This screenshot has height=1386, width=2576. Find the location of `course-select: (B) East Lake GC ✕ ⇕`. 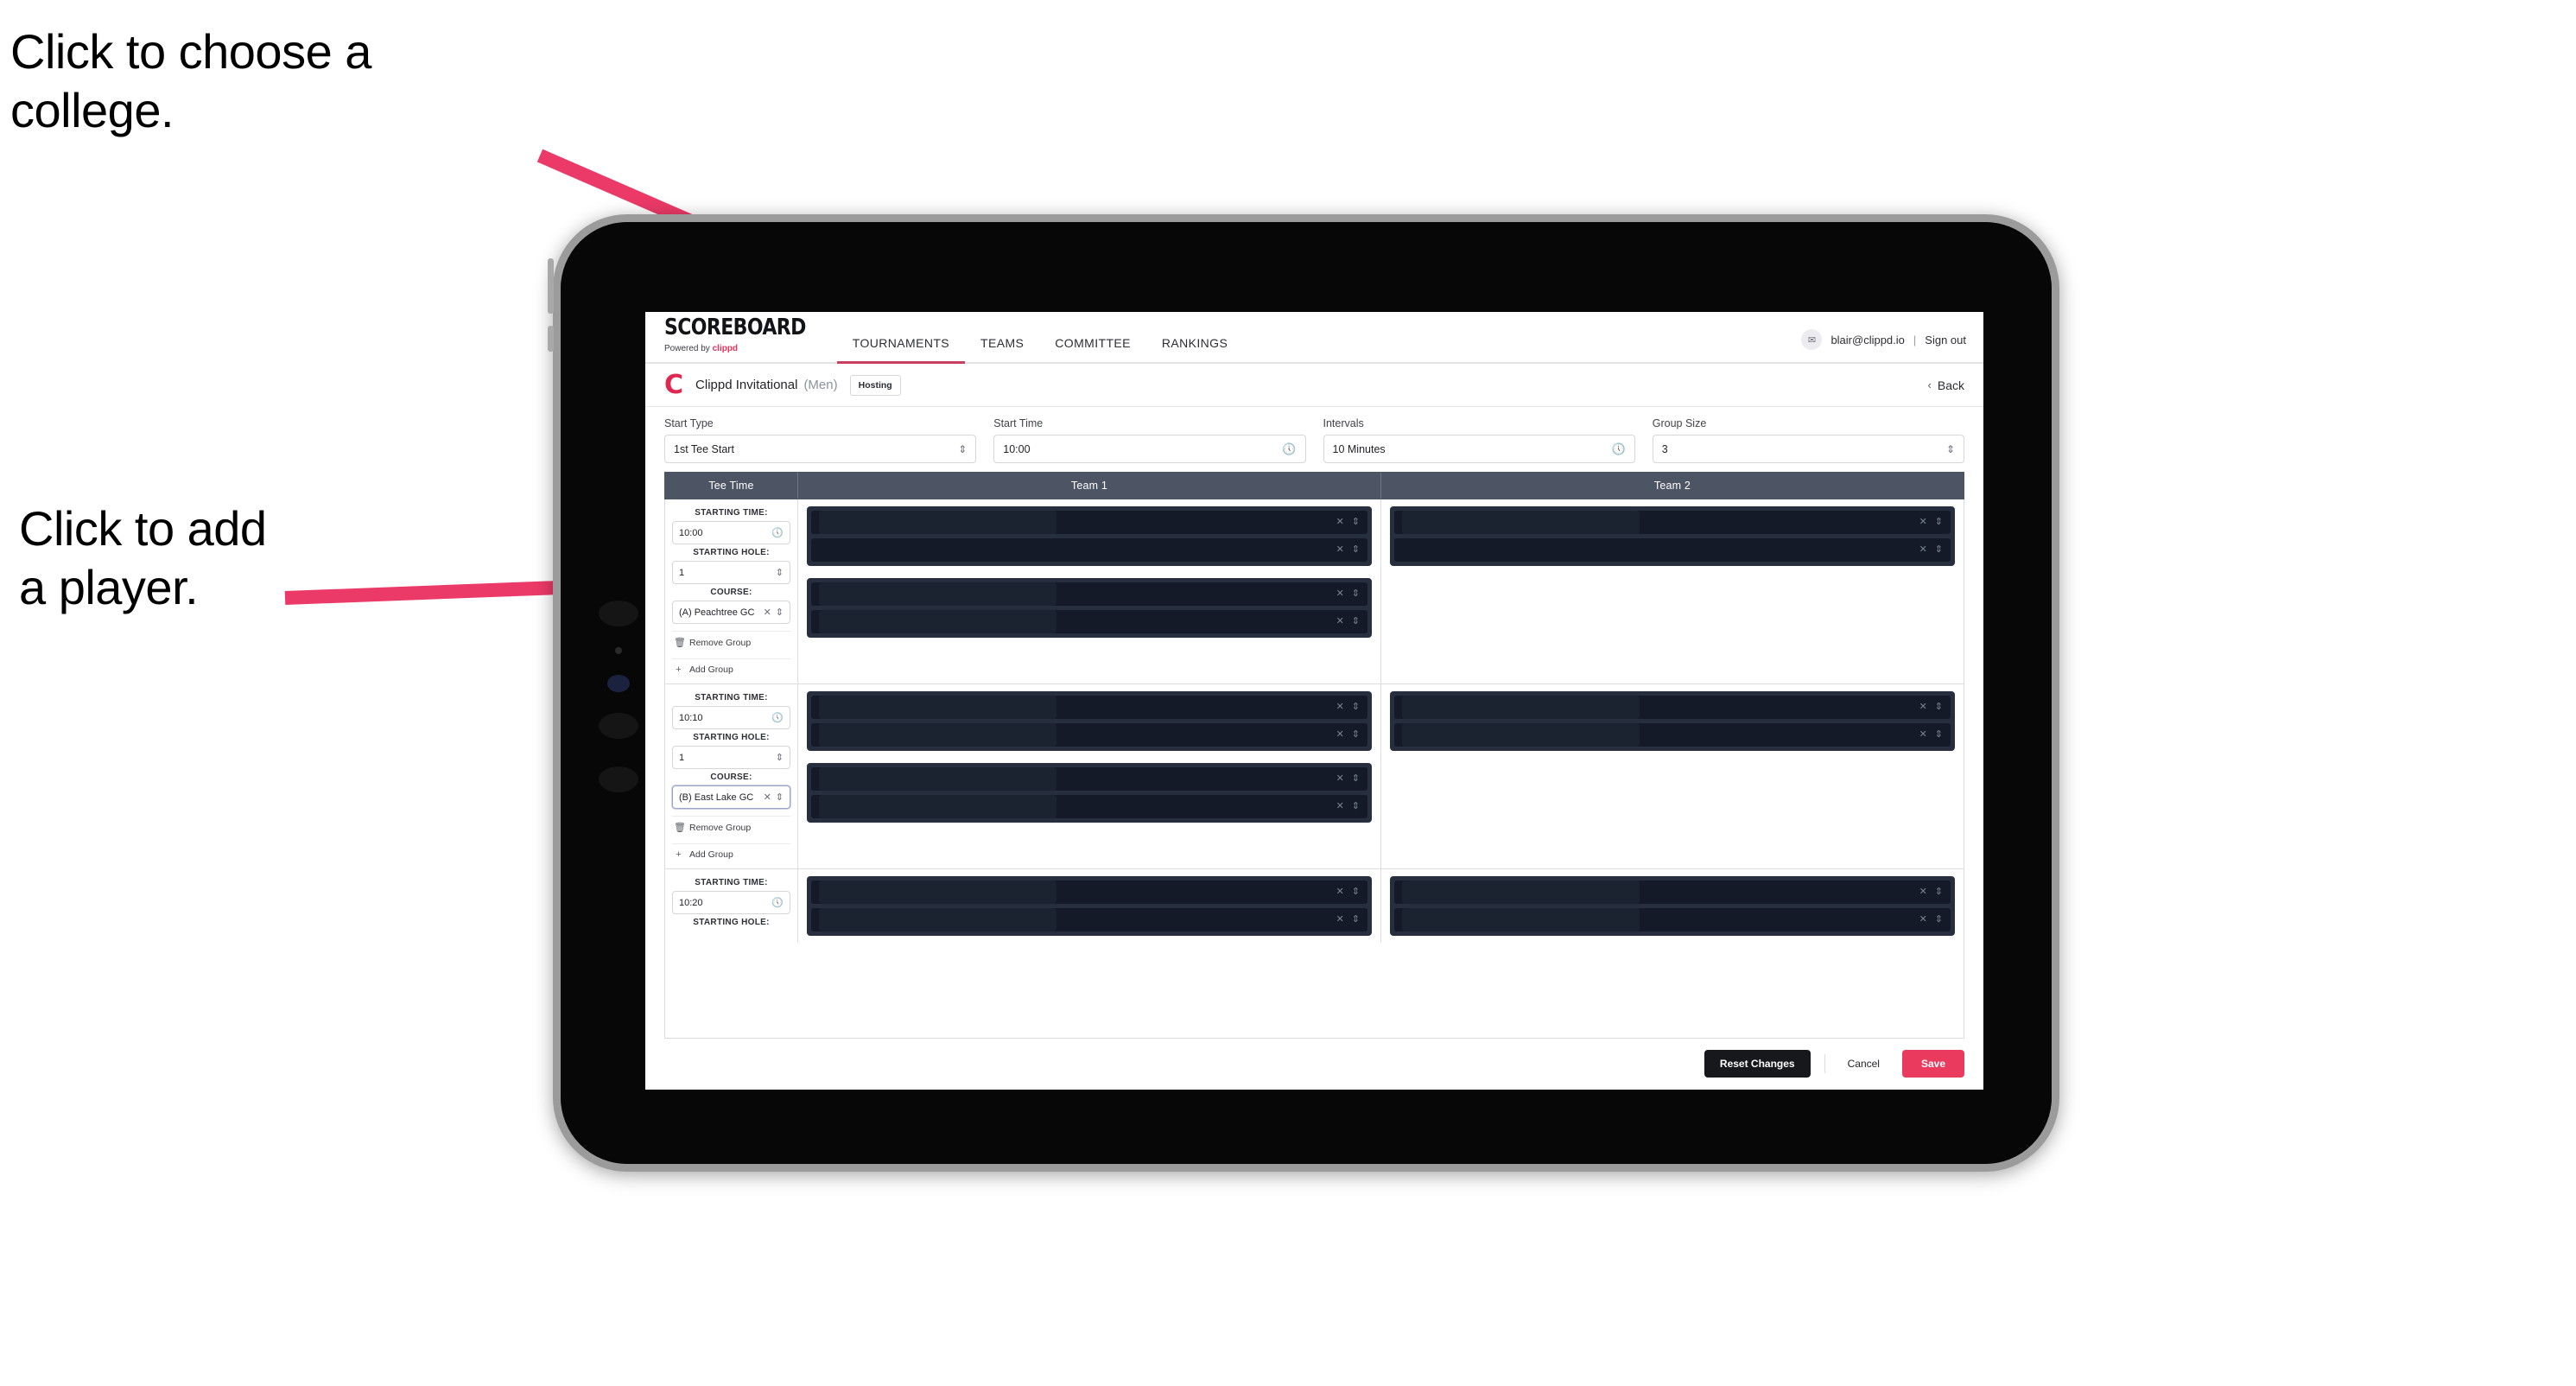

course-select: (B) East Lake GC ✕ ⇕ is located at coordinates (731, 797).